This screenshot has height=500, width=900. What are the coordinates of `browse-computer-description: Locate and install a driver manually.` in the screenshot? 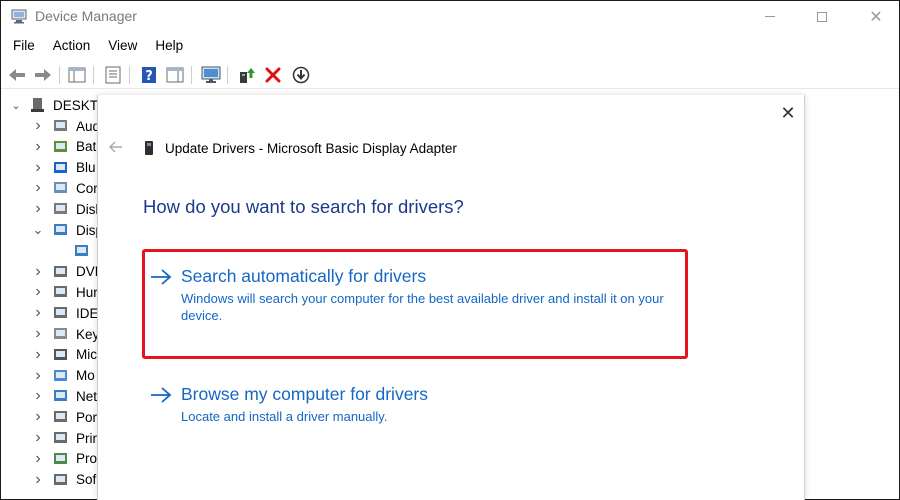 It's located at (284, 416).